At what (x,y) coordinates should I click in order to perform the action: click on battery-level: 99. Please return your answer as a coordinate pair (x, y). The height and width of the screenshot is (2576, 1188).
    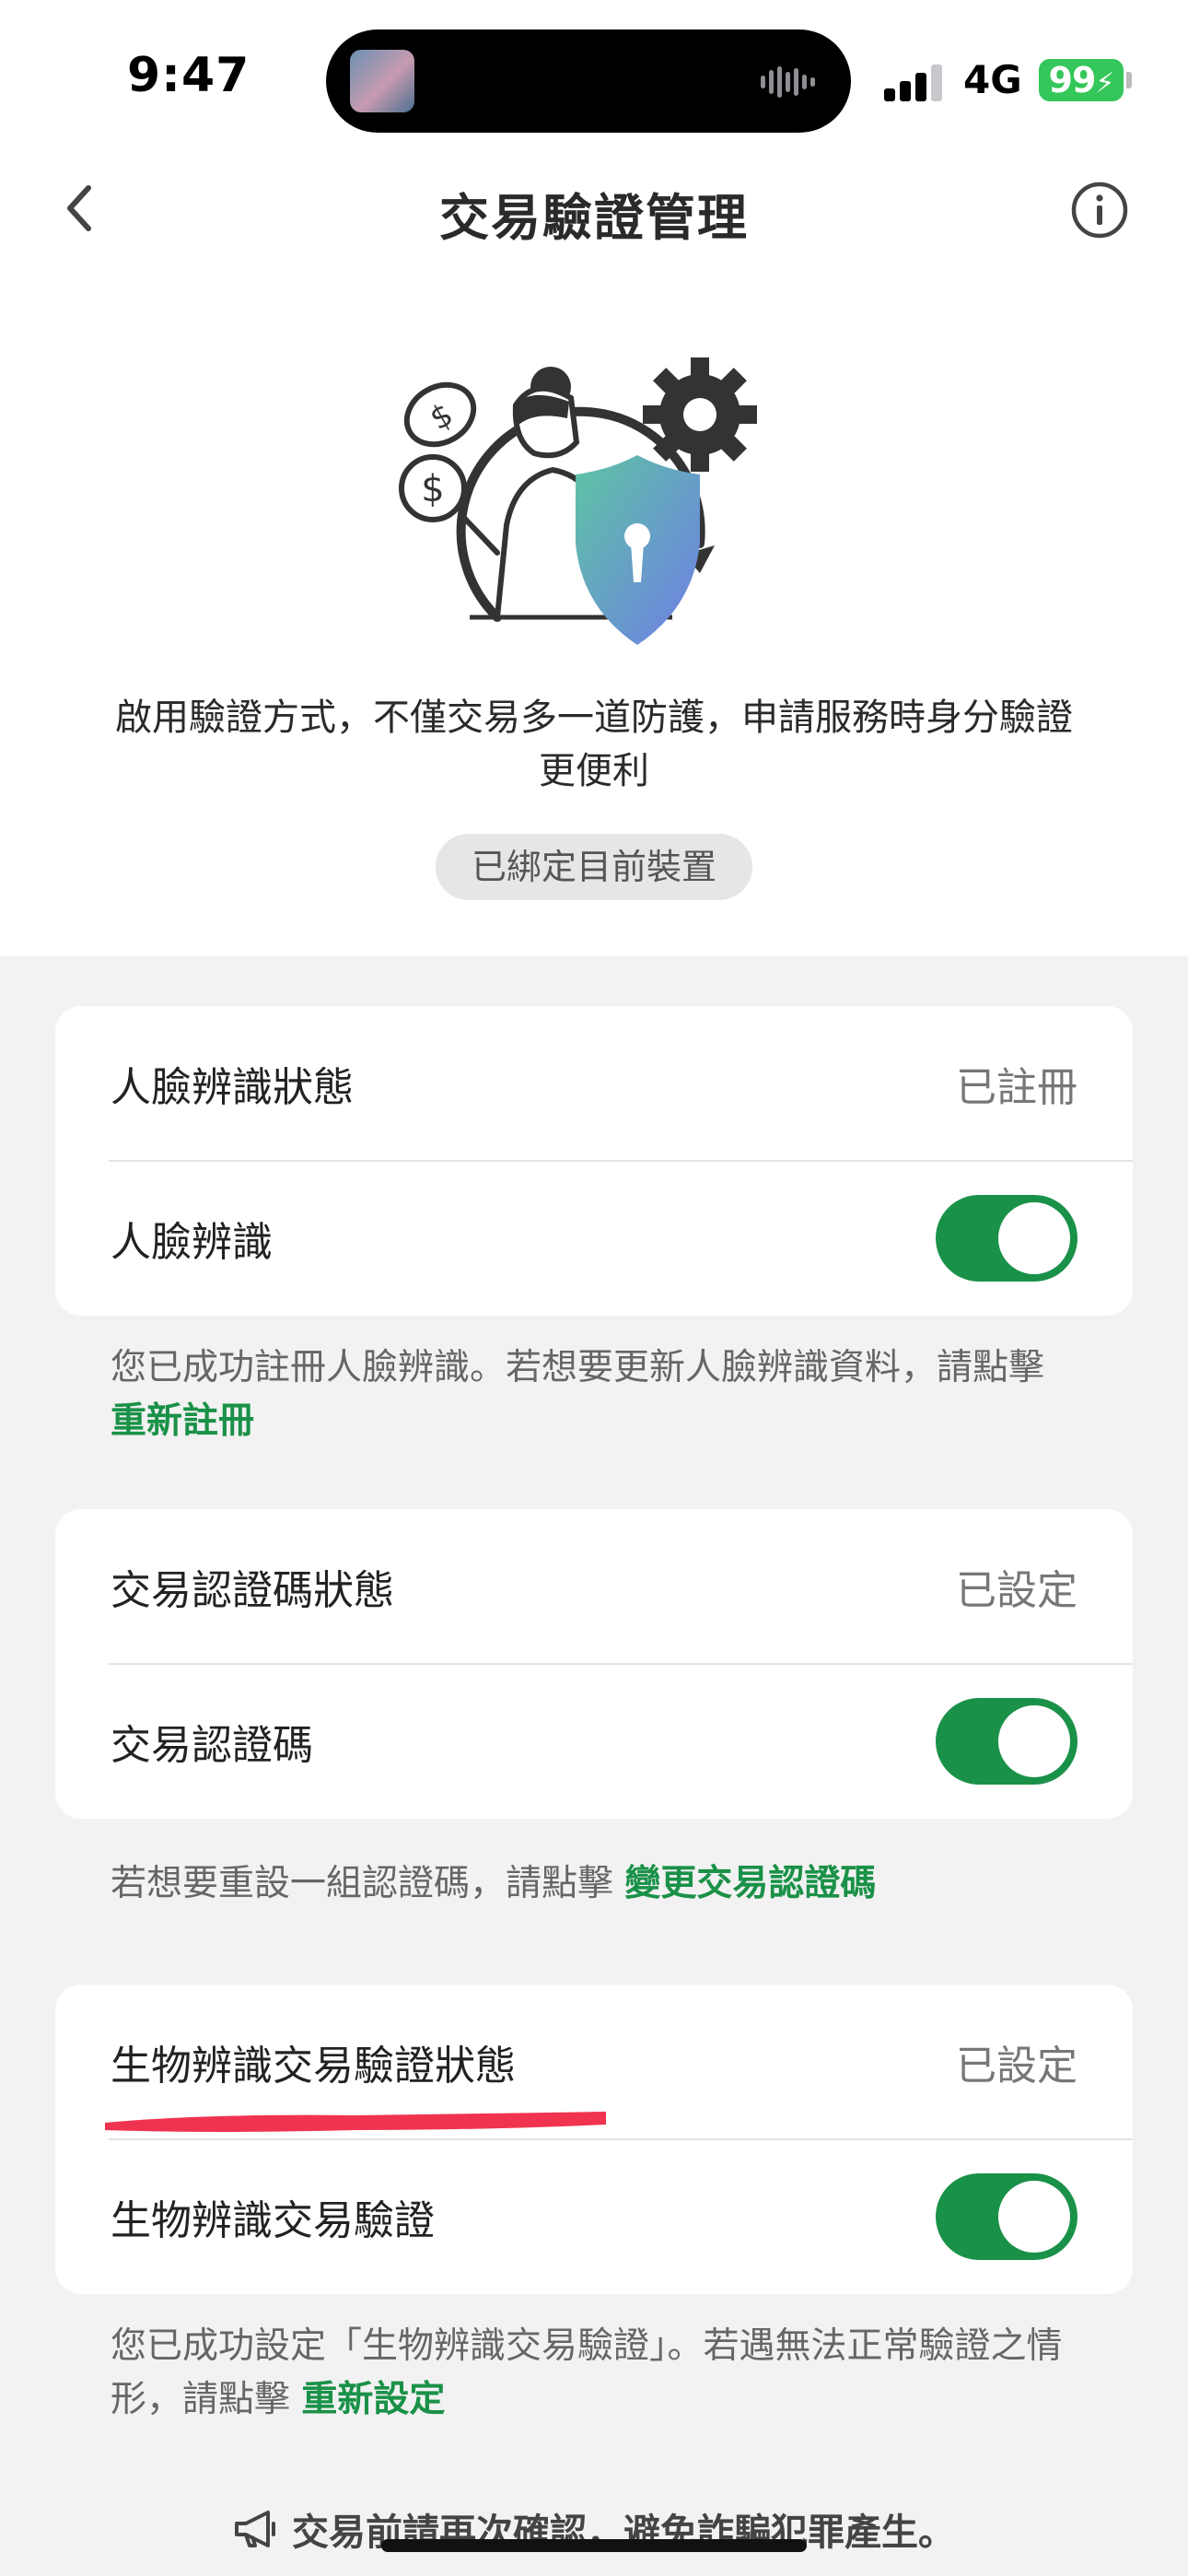
    Looking at the image, I should click on (1072, 80).